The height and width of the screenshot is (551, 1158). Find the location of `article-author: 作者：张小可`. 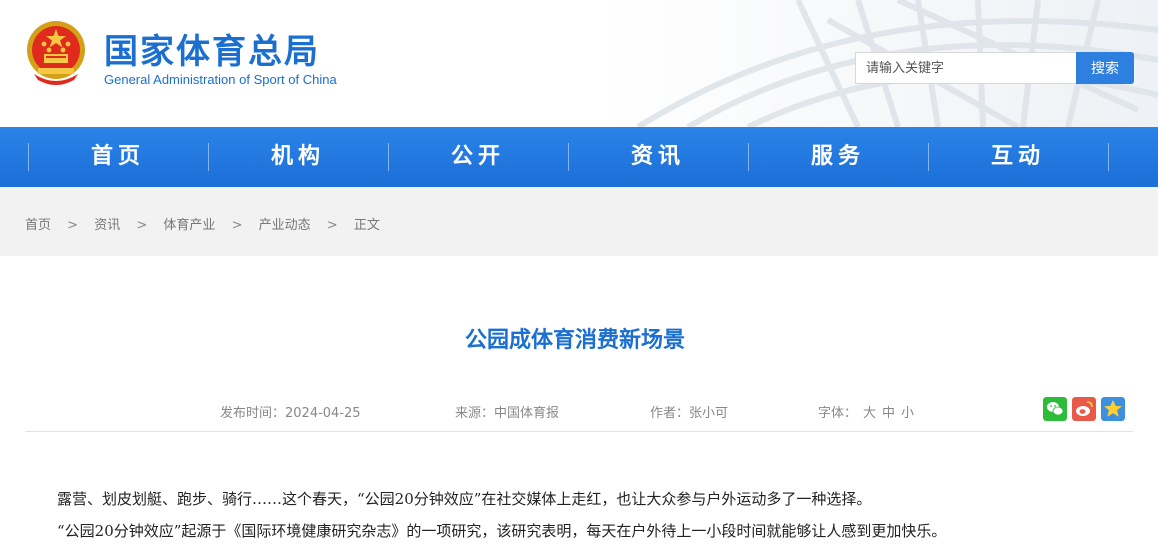

article-author: 作者：张小可 is located at coordinates (689, 411).